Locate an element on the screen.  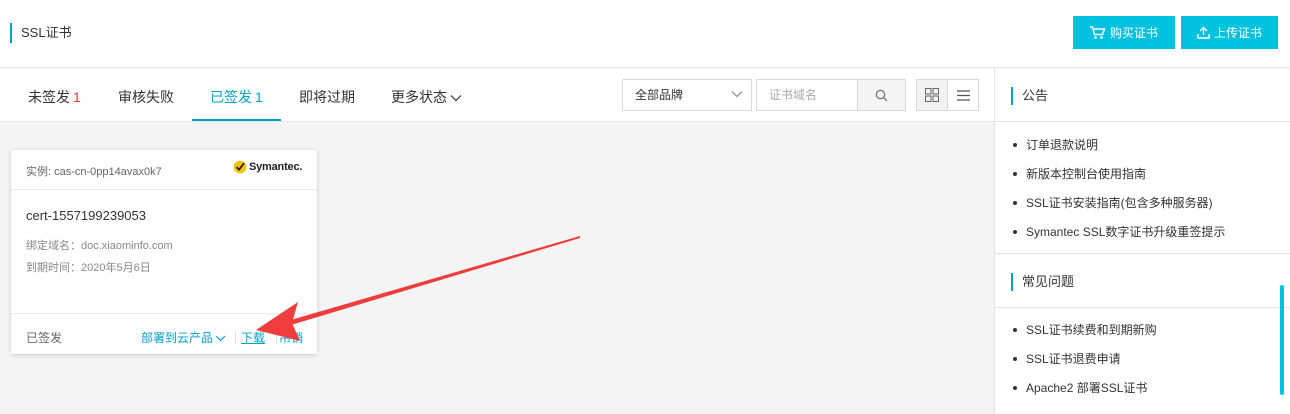
brand-select: 全部品牌 is located at coordinates (687, 95).